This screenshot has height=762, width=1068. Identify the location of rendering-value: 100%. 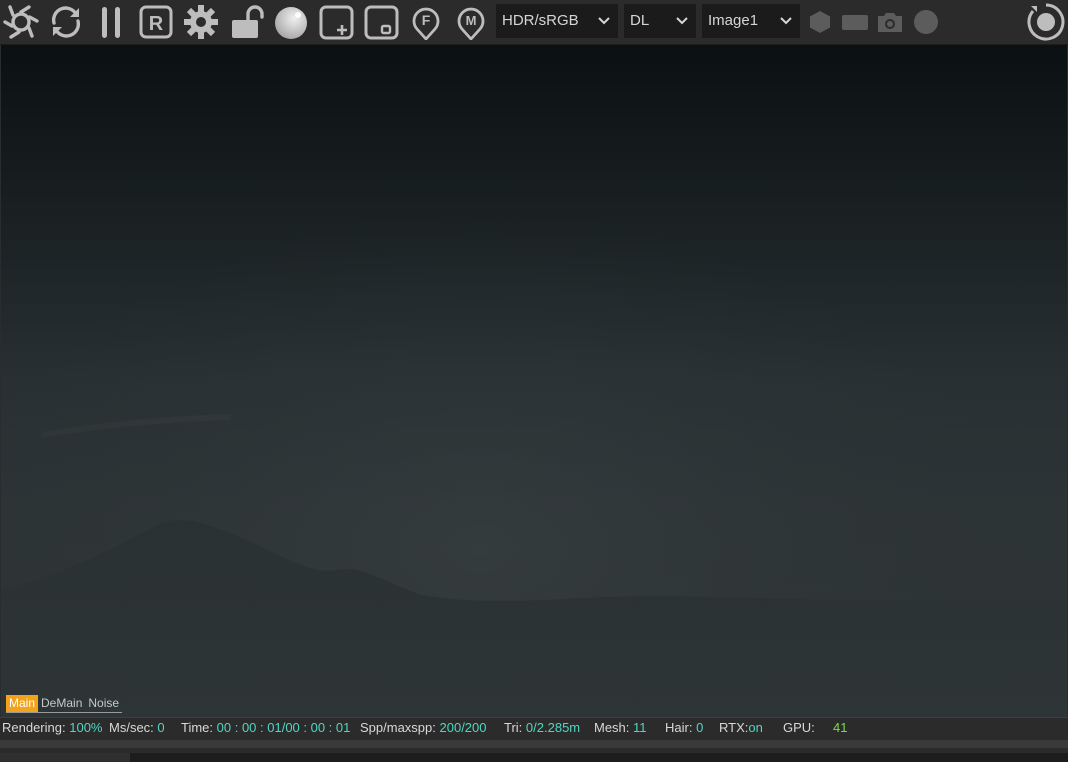
(86, 727).